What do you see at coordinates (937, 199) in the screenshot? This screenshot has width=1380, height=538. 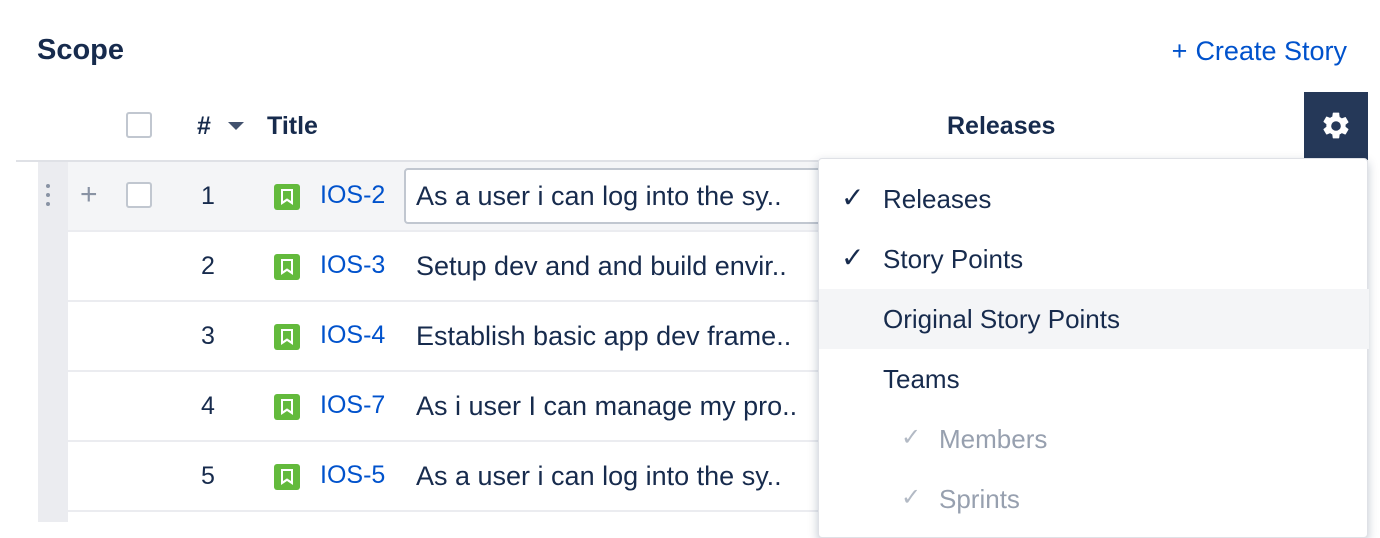 I see `menu-item-label: Releases` at bounding box center [937, 199].